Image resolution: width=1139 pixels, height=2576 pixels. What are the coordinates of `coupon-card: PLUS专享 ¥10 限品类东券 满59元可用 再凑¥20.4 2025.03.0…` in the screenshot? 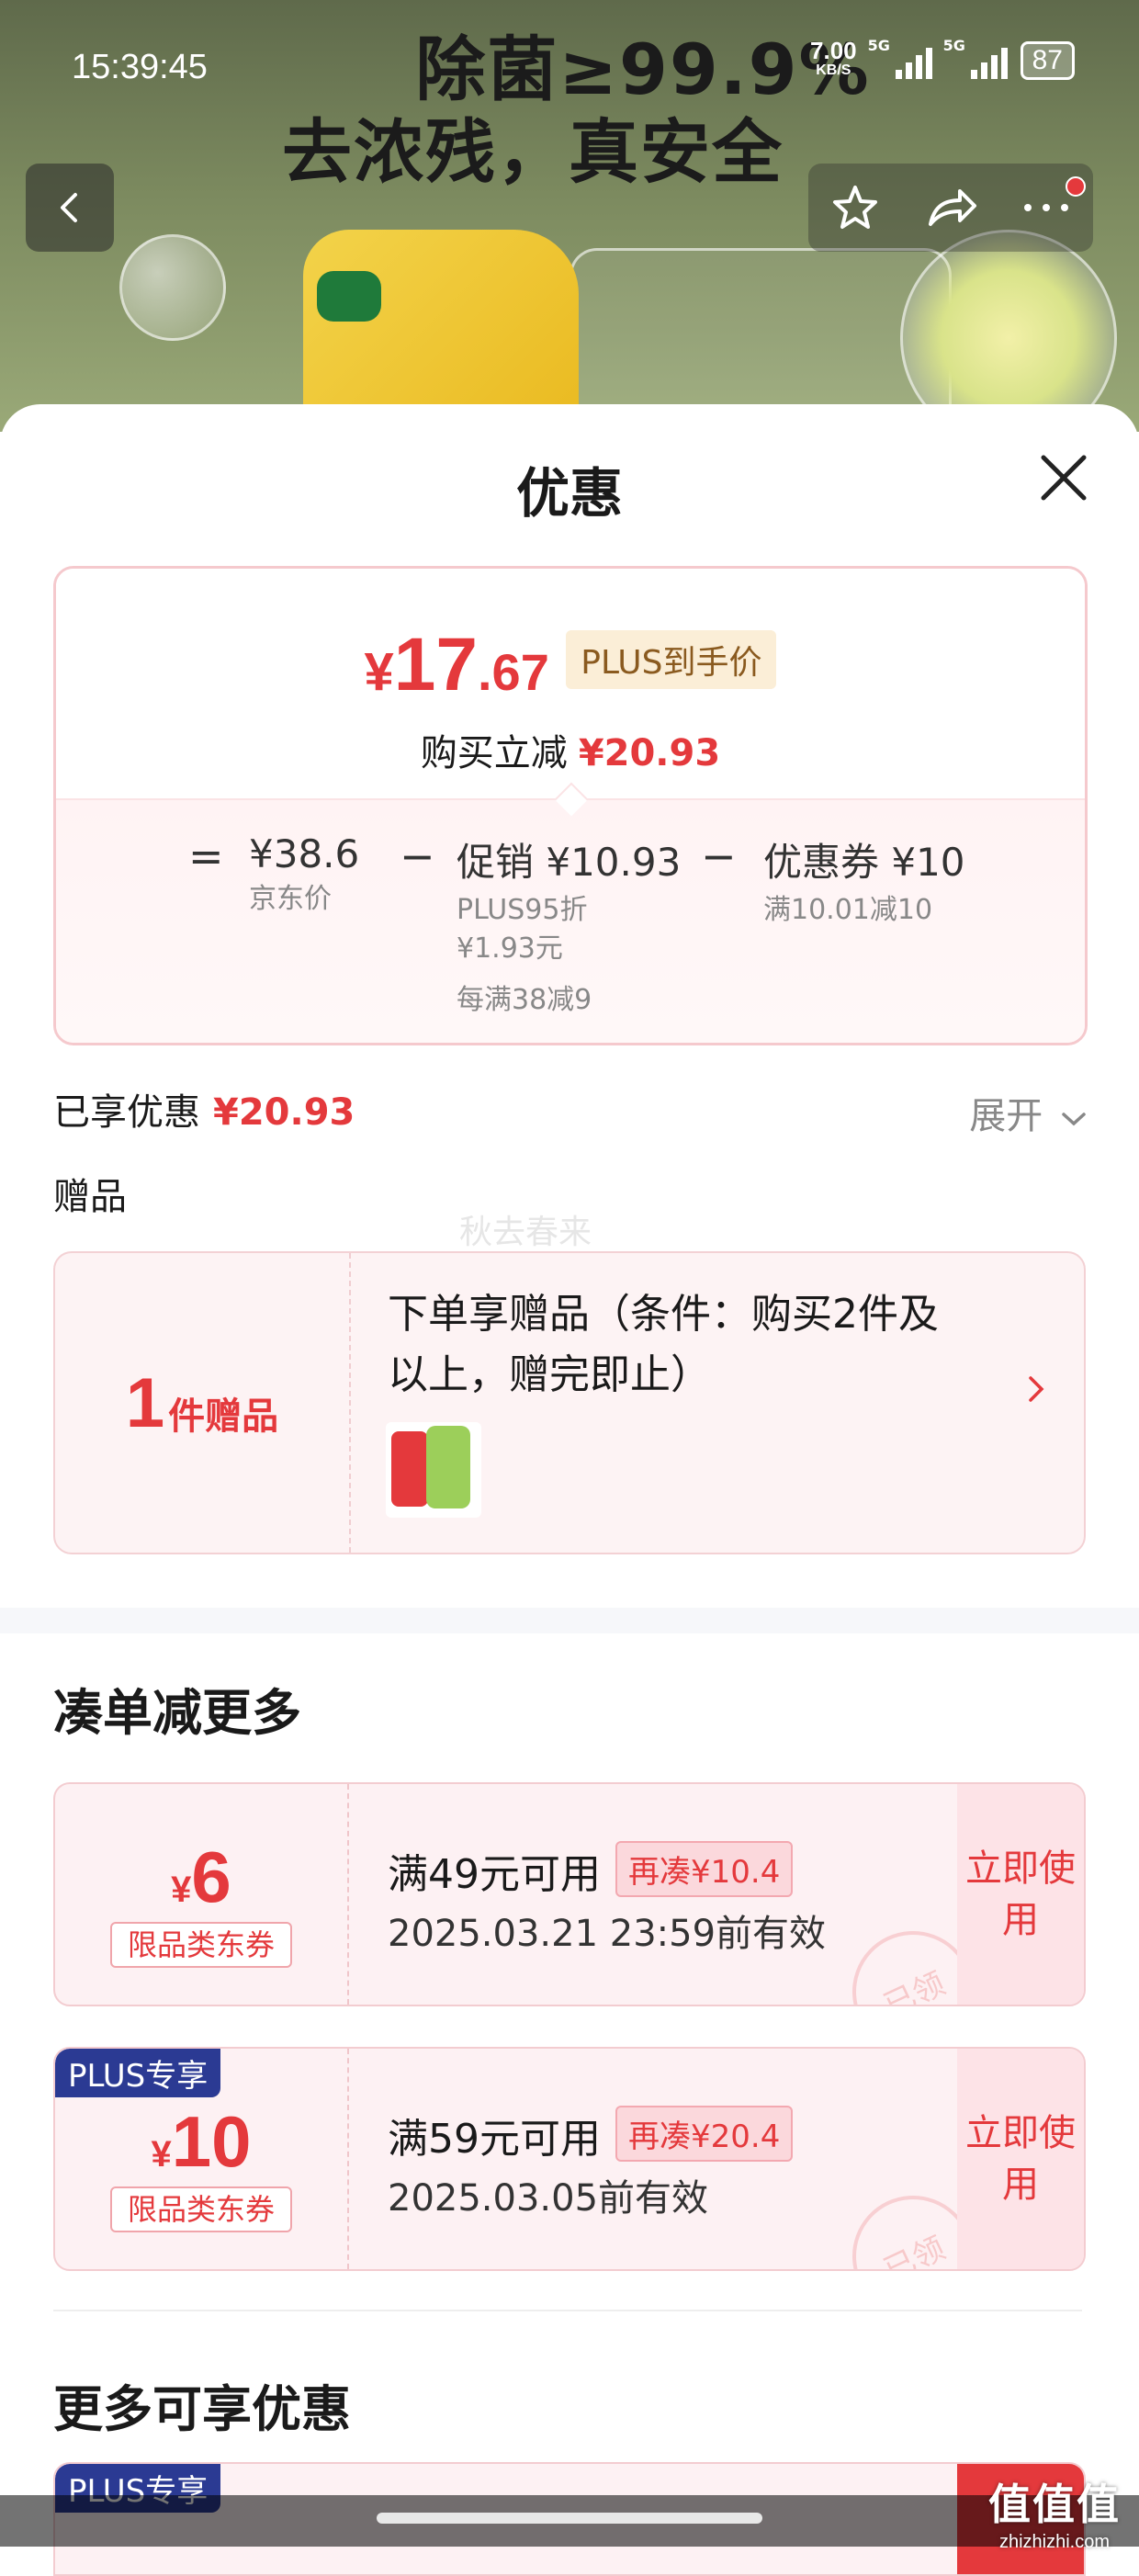 It's located at (569, 2159).